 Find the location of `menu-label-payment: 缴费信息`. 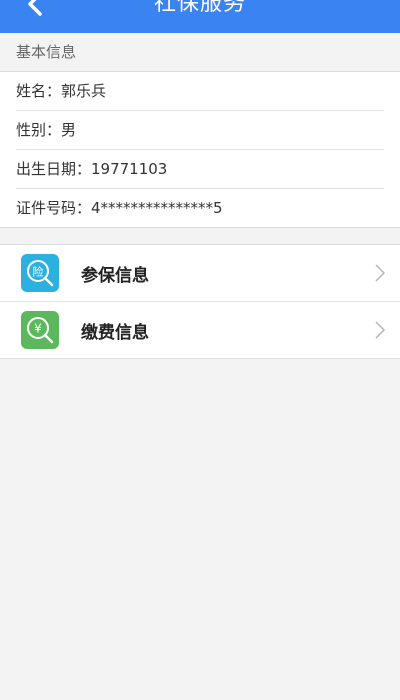

menu-label-payment: 缴费信息 is located at coordinates (115, 332).